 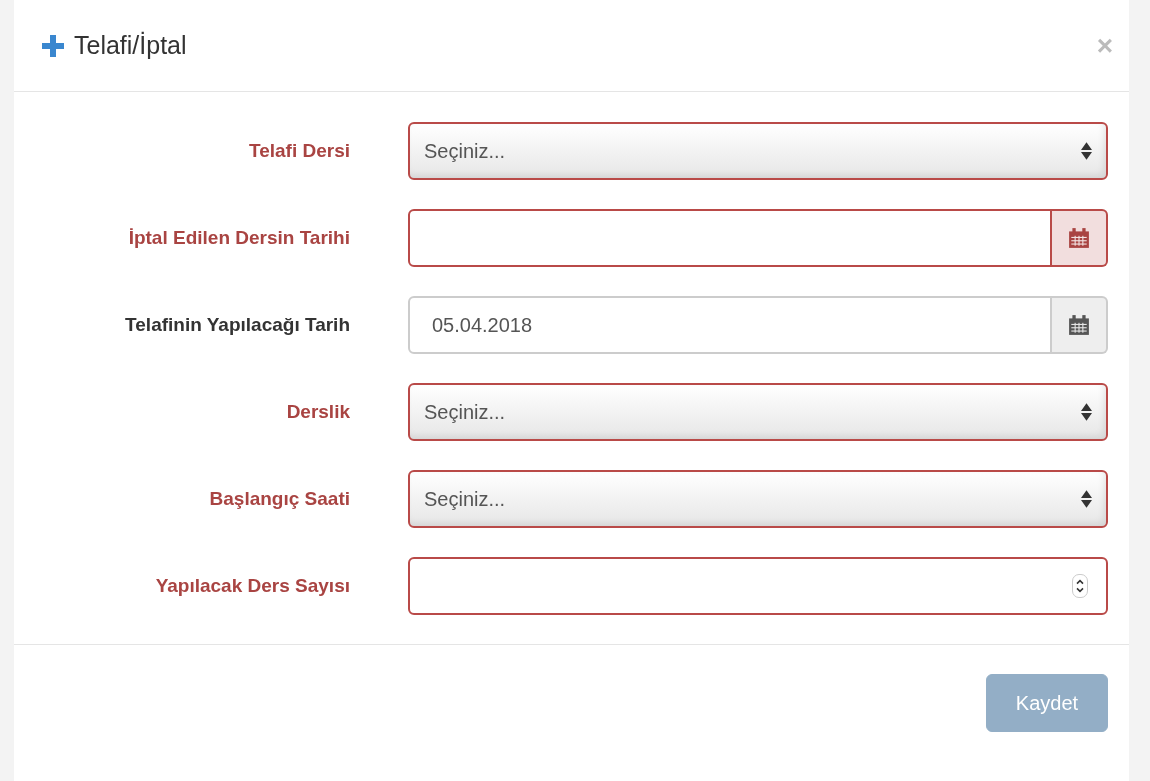 What do you see at coordinates (730, 238) in the screenshot?
I see `date-field` at bounding box center [730, 238].